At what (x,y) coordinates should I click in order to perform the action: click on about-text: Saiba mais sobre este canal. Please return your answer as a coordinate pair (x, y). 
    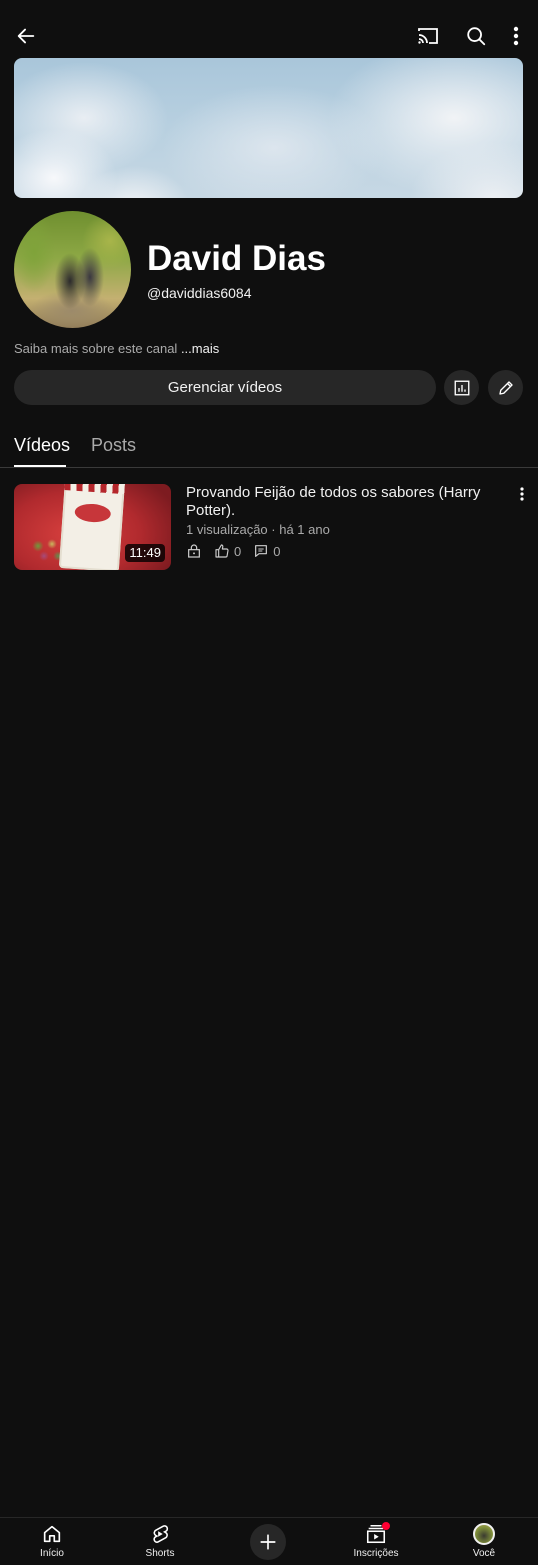
    Looking at the image, I should click on (97, 348).